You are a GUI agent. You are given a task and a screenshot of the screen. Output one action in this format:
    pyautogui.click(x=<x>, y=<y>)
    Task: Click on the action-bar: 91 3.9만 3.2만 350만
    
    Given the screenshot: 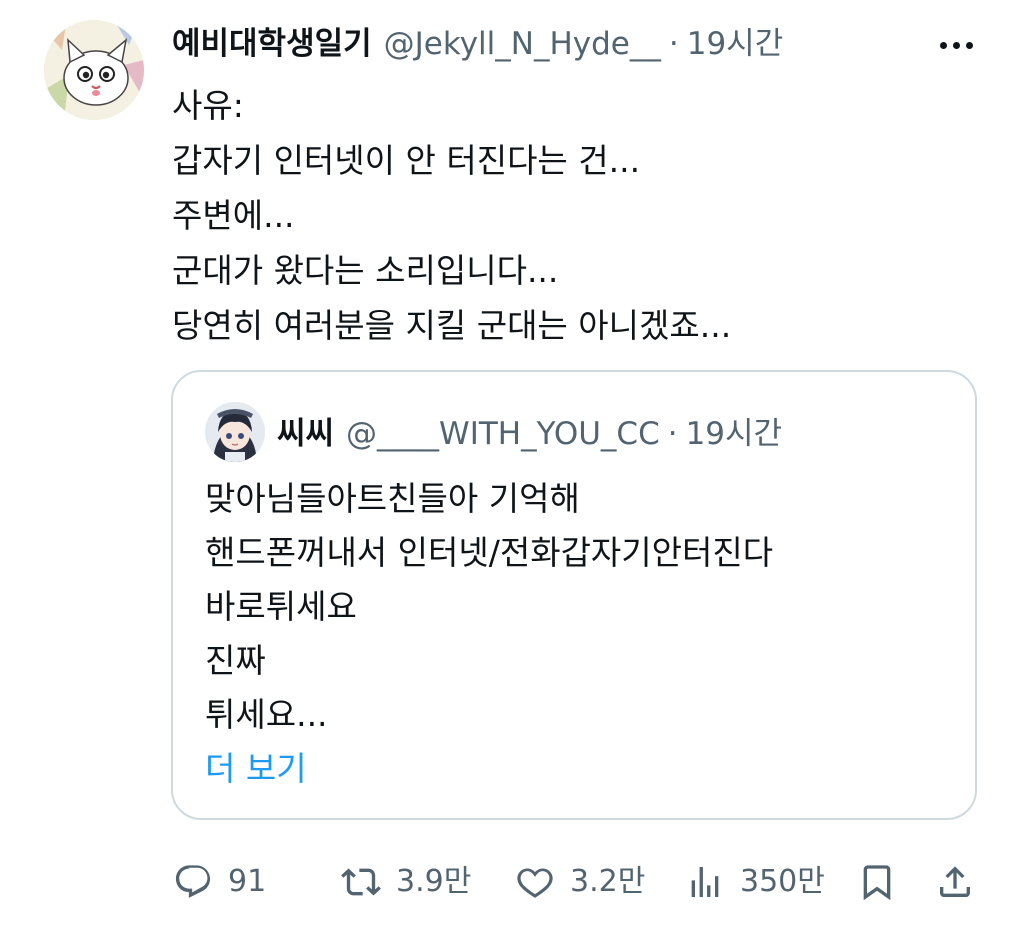 What is the action you would take?
    pyautogui.click(x=577, y=882)
    